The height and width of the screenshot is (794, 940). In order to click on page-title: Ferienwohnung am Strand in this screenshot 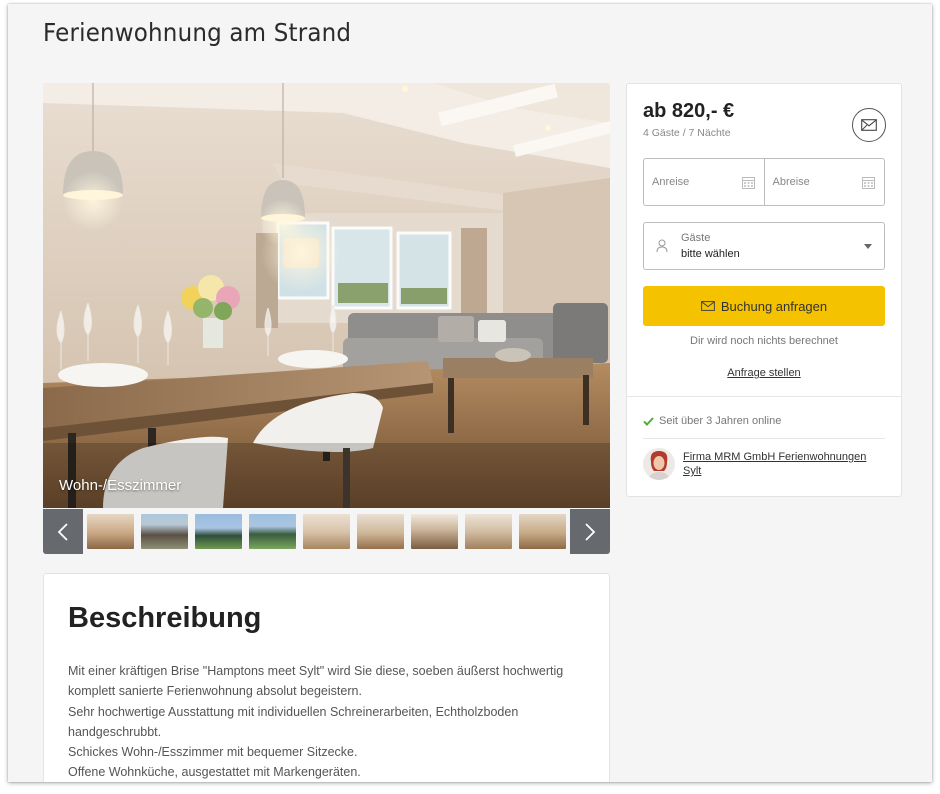, I will do `click(197, 32)`.